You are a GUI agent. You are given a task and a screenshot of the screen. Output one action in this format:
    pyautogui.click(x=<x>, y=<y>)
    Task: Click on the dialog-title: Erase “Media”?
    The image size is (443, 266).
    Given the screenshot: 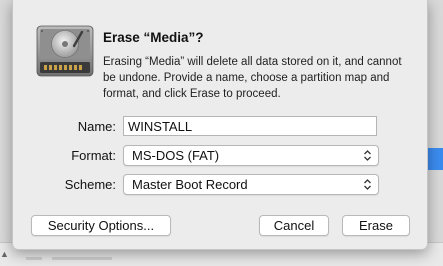 What is the action you would take?
    pyautogui.click(x=153, y=37)
    